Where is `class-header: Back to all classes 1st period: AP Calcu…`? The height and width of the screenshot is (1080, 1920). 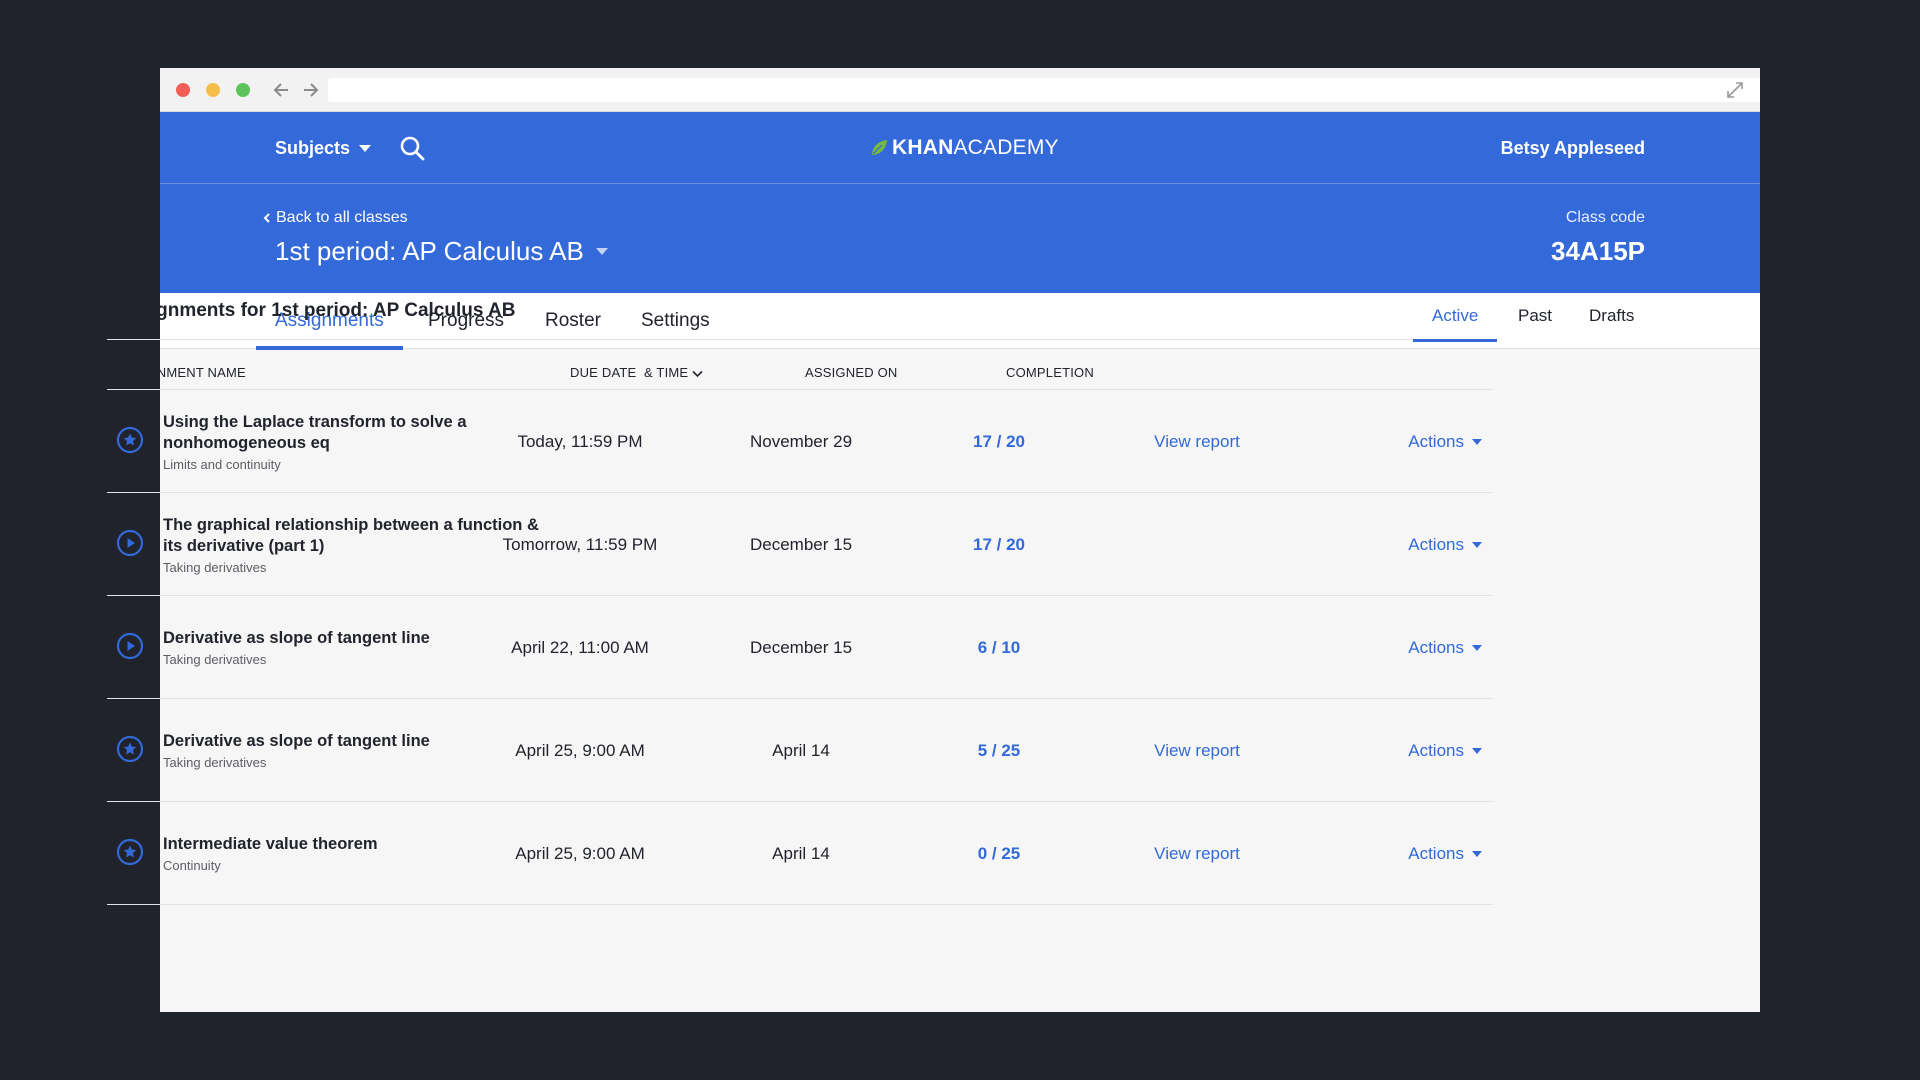
class-header: Back to all classes 1st period: AP Calcu… is located at coordinates (960, 238).